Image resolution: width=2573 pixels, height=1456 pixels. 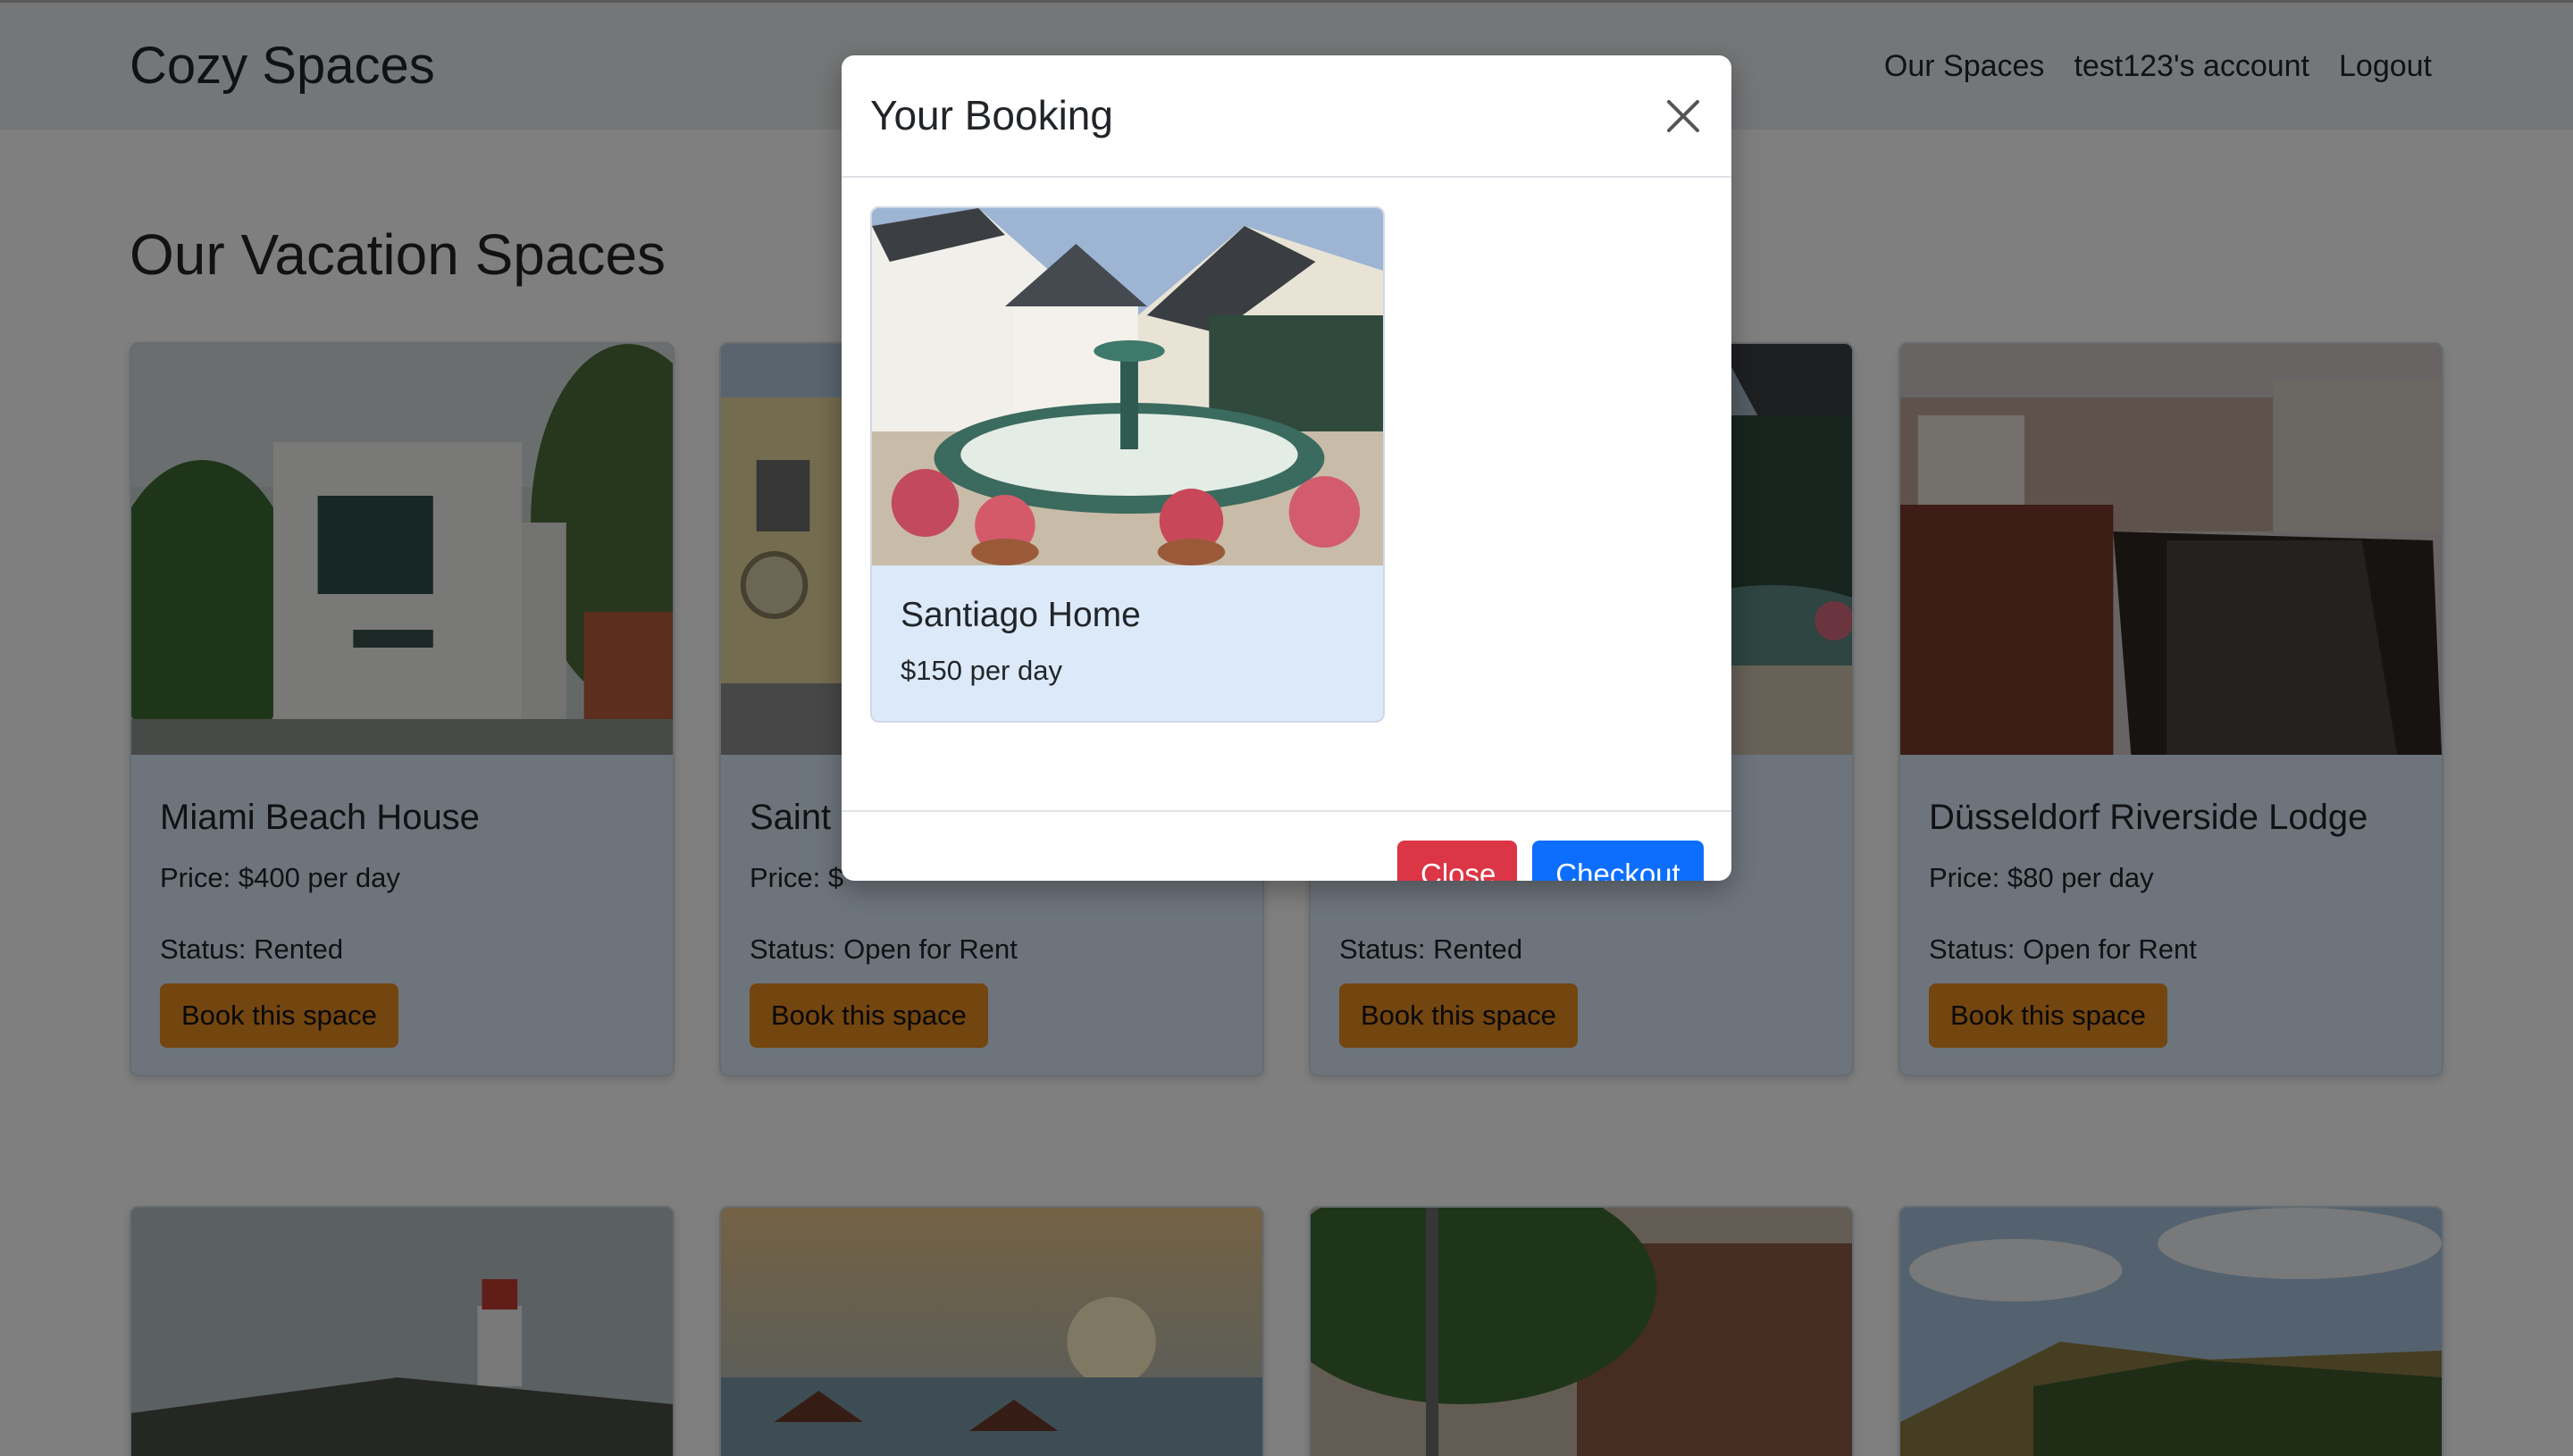 I want to click on booking-item-title: Santiago Home, so click(x=1021, y=615).